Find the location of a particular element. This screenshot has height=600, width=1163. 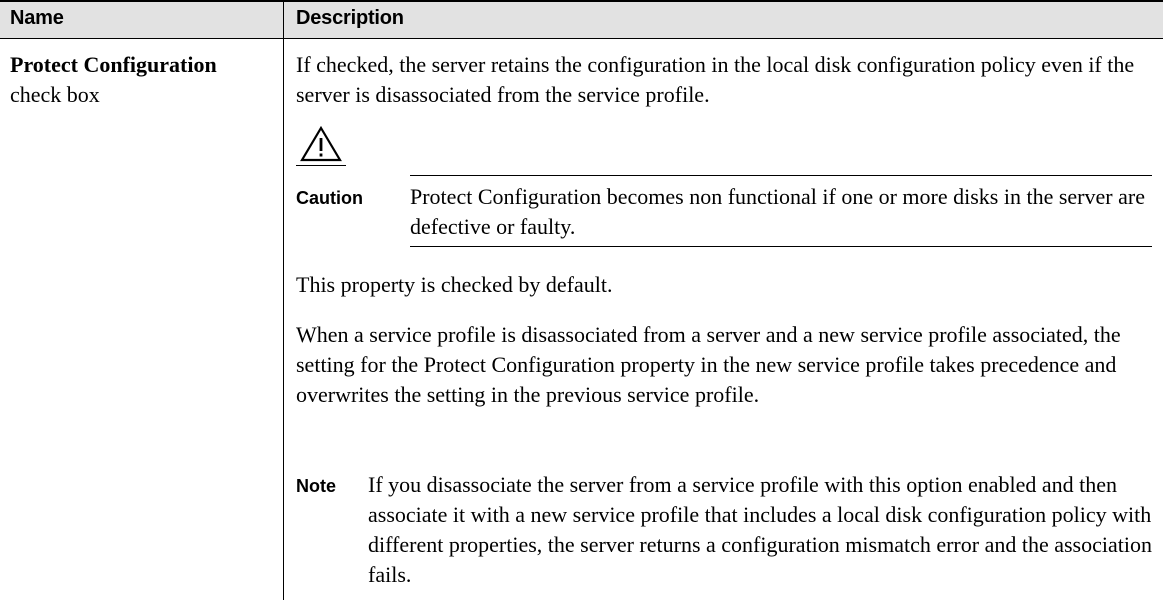

property-name: Protect Configuration is located at coordinates (113, 64).